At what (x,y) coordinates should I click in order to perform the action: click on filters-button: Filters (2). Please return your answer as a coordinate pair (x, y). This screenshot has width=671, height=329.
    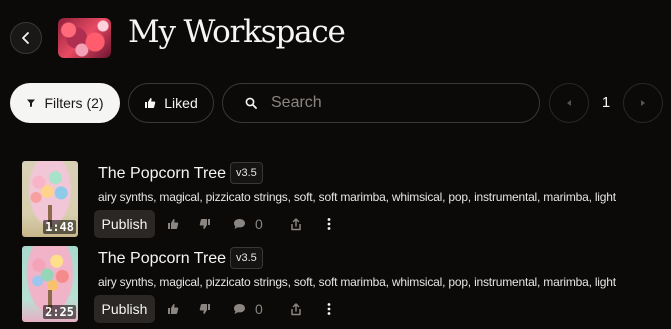
    Looking at the image, I should click on (65, 103).